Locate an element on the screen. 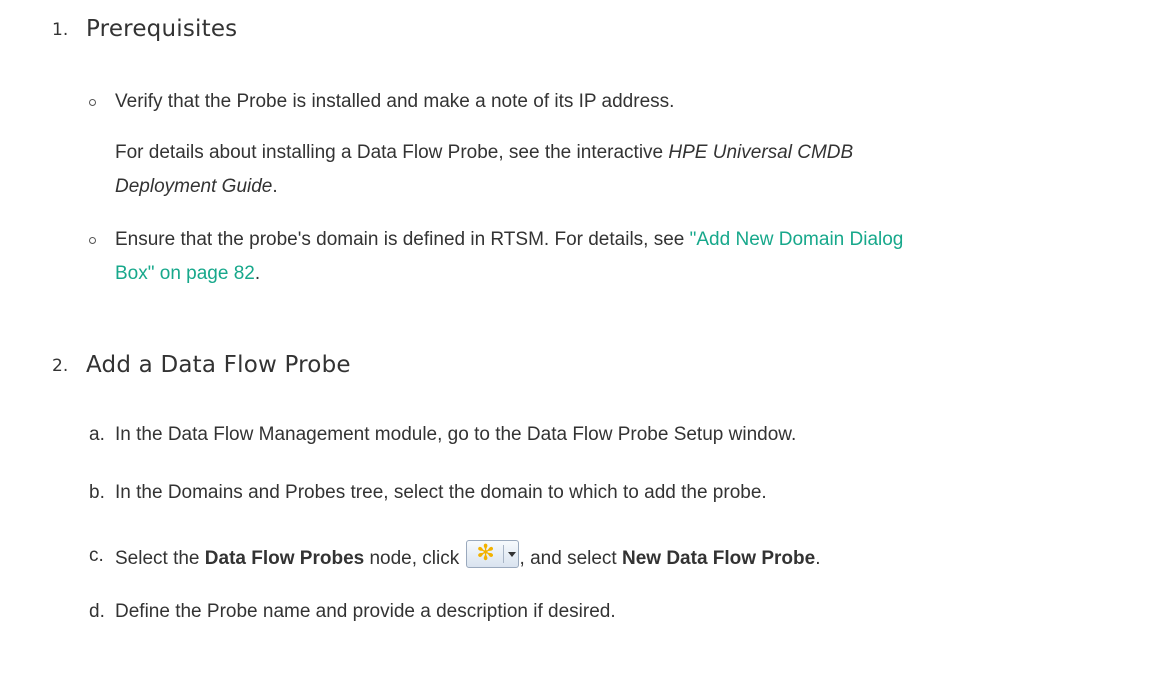  section-title: Add a Data Flow Probe is located at coordinates (218, 365).